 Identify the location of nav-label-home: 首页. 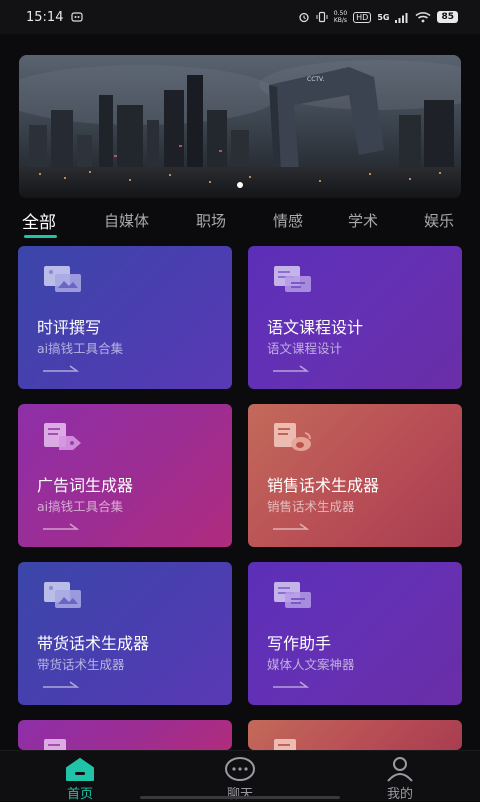
(79, 794).